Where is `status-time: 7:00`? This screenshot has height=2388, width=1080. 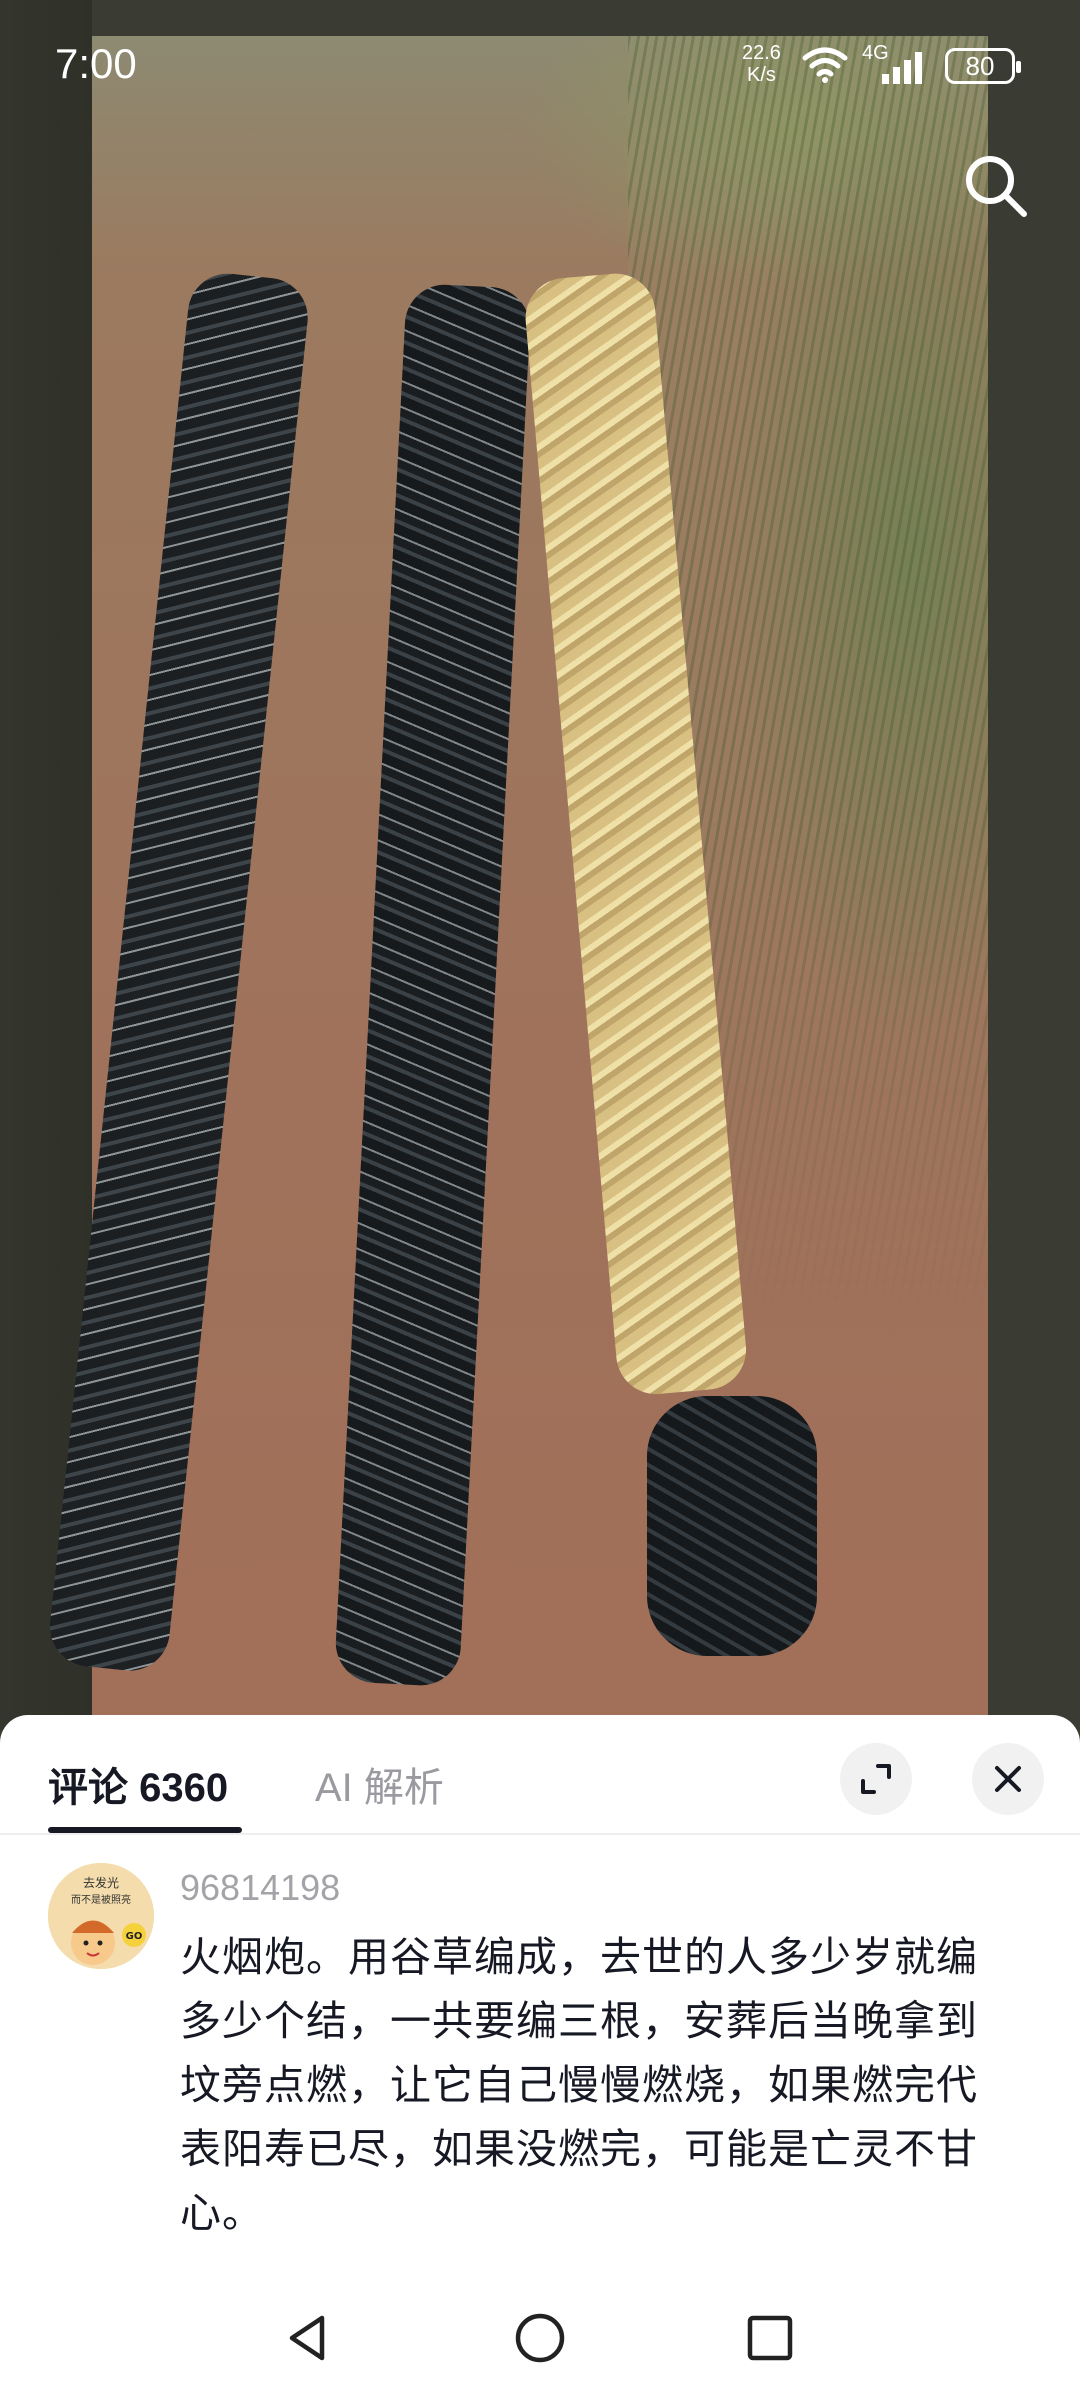
status-time: 7:00 is located at coordinates (96, 63).